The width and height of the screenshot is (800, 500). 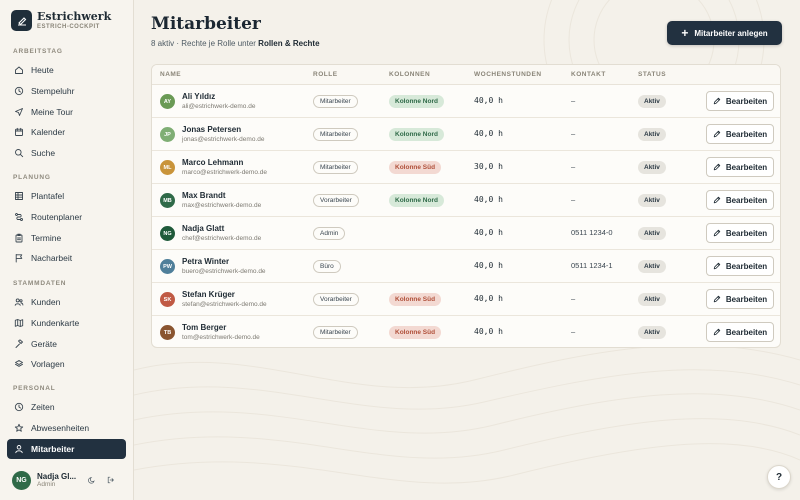 What do you see at coordinates (52, 258) in the screenshot?
I see `sidebar-item-label: Nacharbeit` at bounding box center [52, 258].